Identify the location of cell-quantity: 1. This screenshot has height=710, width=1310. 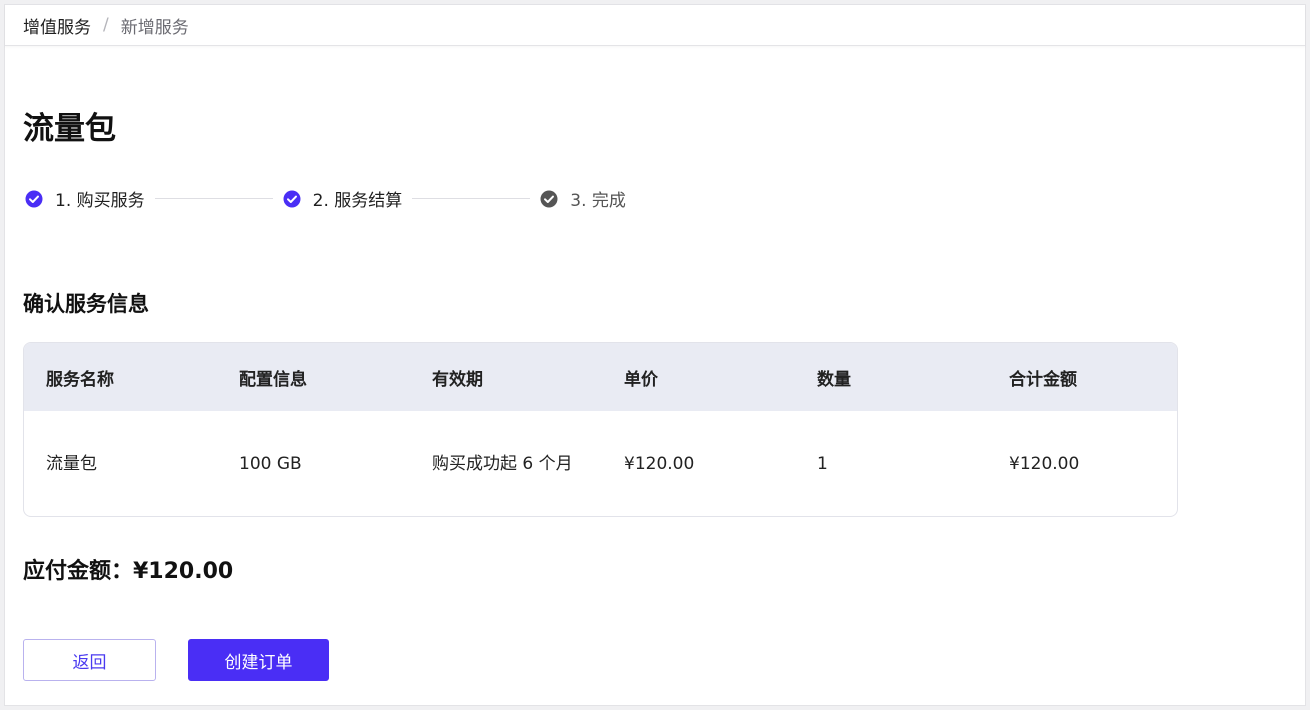
(822, 463).